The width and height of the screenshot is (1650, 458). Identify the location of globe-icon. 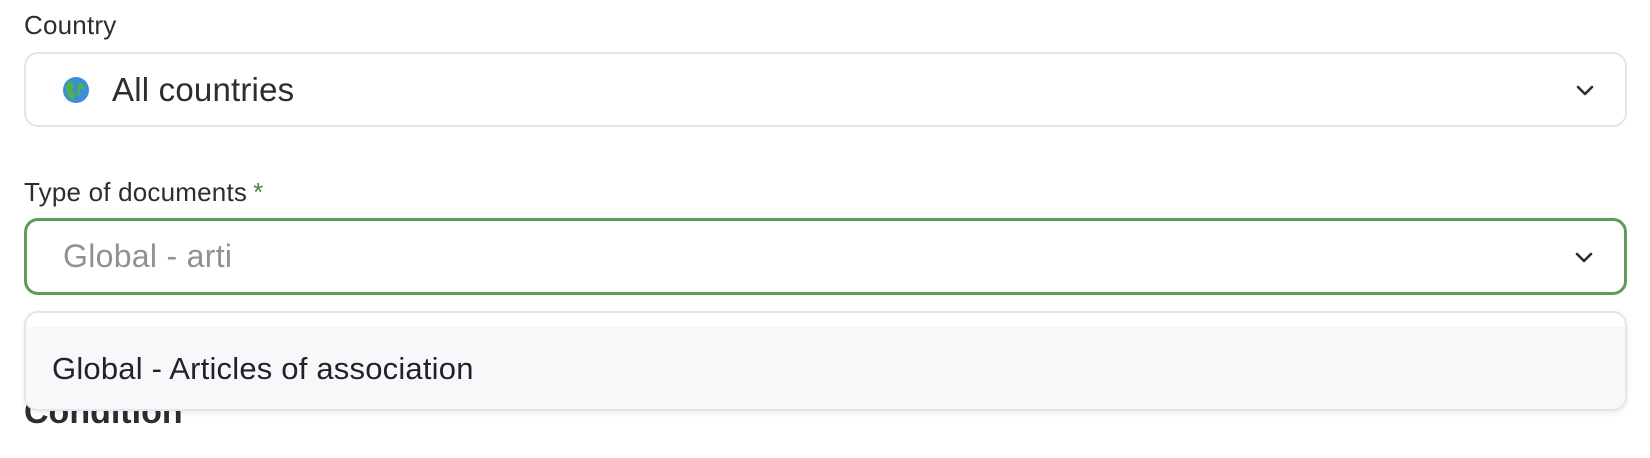
(76, 89).